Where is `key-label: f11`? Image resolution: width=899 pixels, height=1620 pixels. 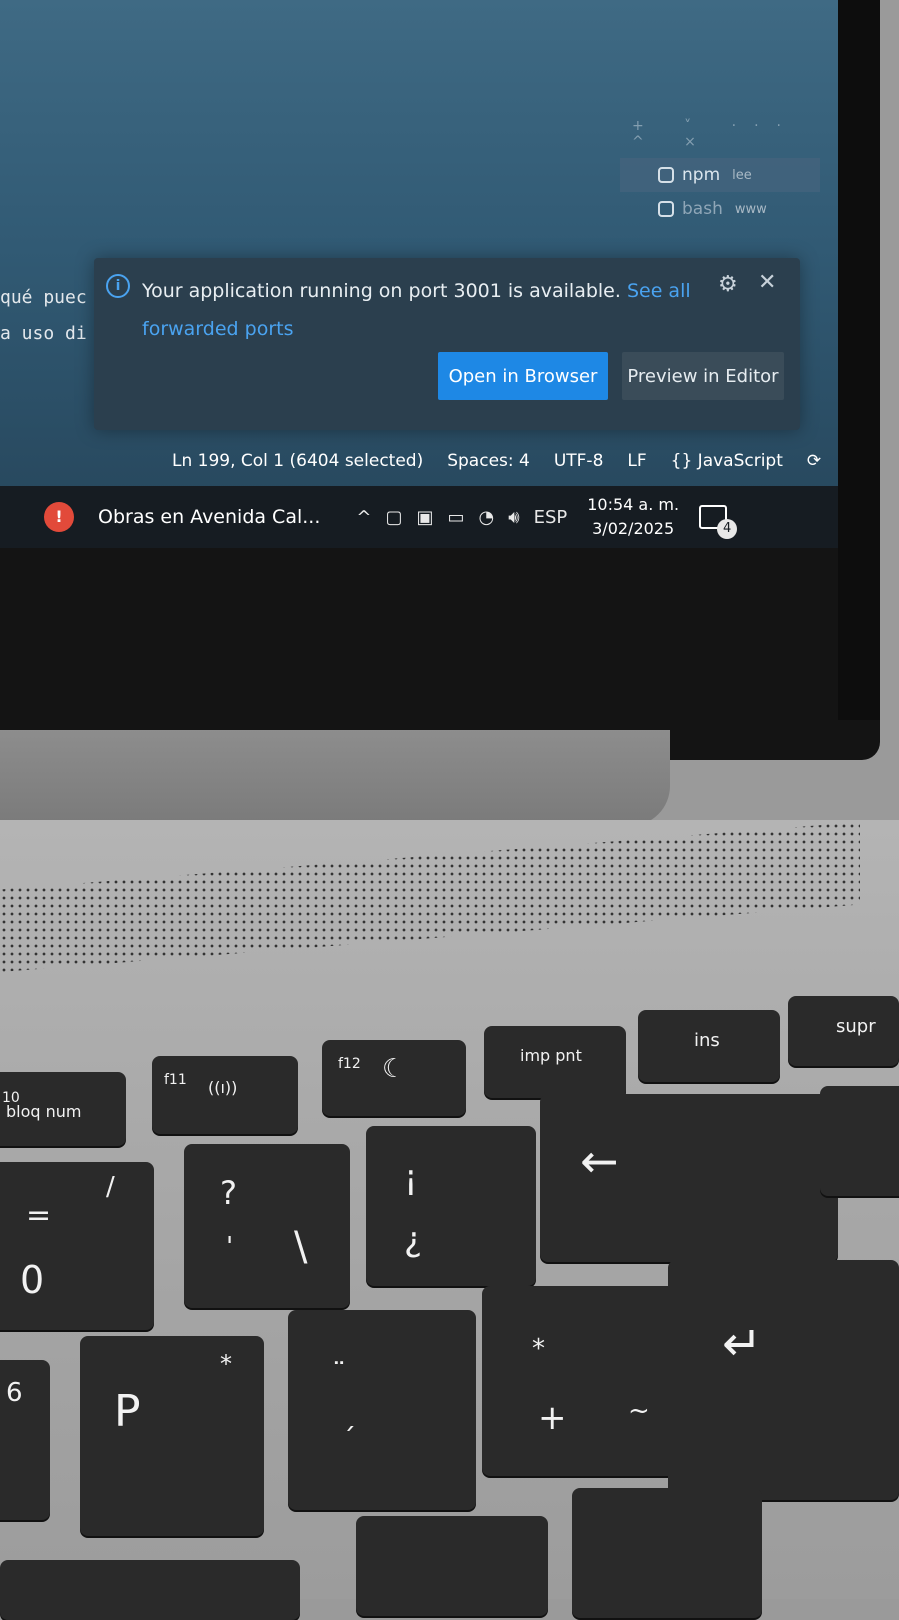 key-label: f11 is located at coordinates (175, 1080).